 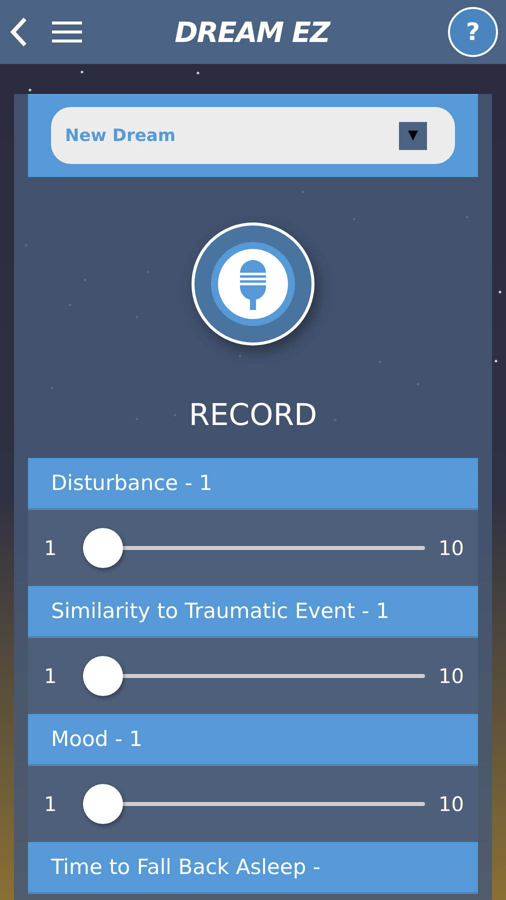 I want to click on rating-header: Time to Fall Back Asleep -, so click(x=253, y=868).